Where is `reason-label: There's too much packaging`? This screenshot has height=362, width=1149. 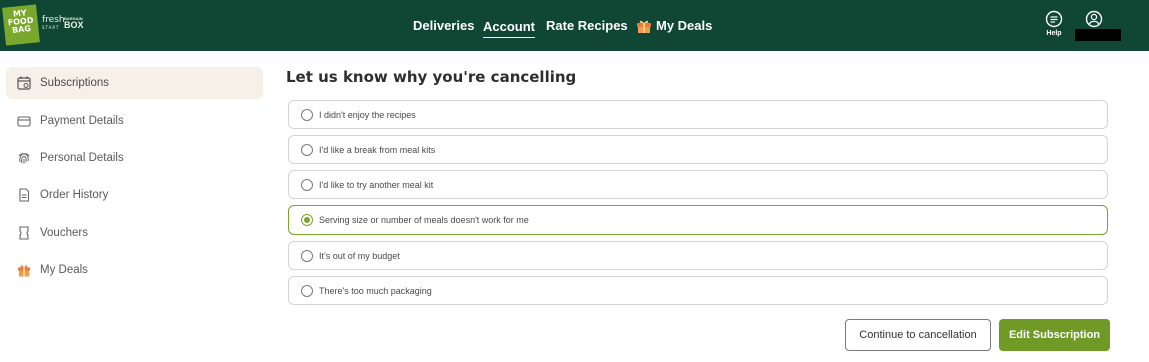 reason-label: There's too much packaging is located at coordinates (375, 290).